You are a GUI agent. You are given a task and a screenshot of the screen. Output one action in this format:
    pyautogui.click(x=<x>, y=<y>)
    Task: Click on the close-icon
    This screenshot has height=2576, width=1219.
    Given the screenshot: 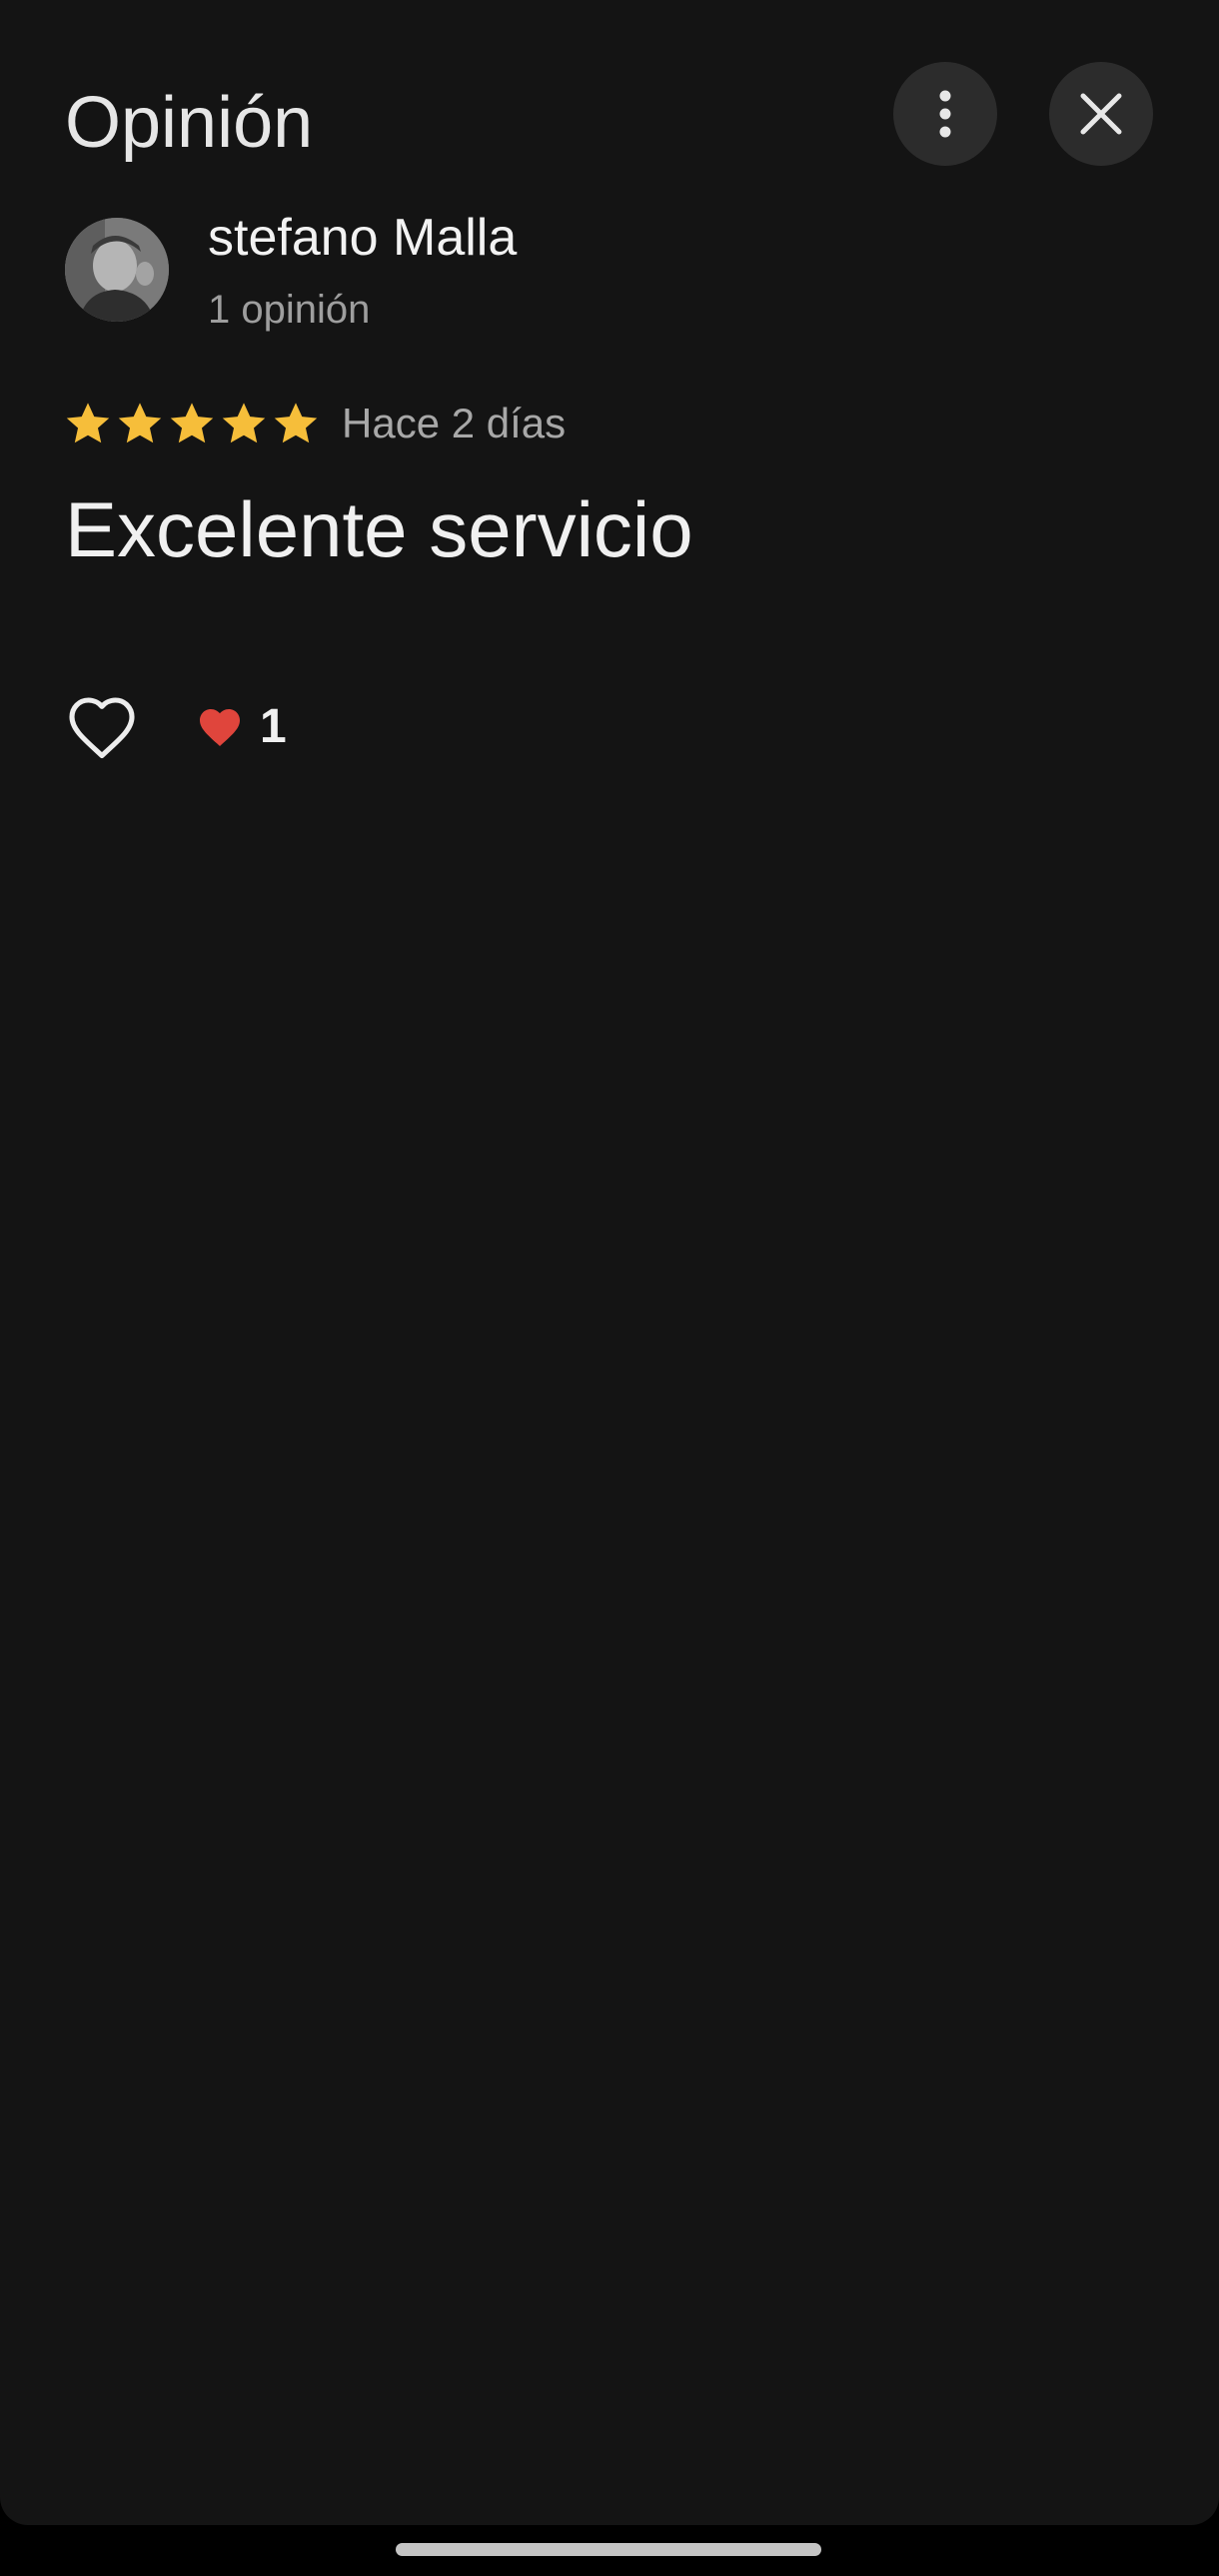 What is the action you would take?
    pyautogui.click(x=1101, y=114)
    